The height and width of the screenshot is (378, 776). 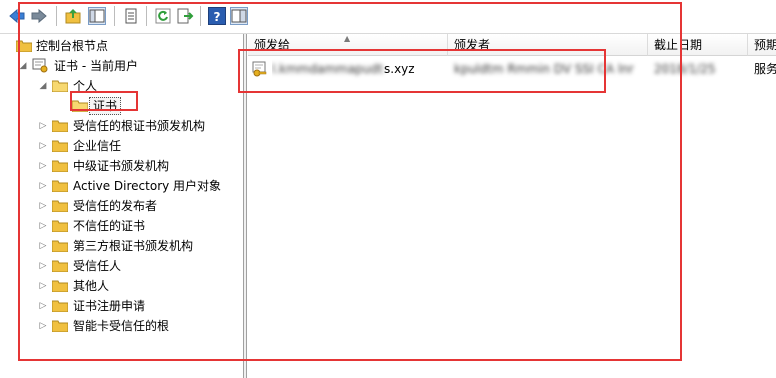 I want to click on tree-node-store: ▷ 受信任的根证书颁发机构, so click(x=120, y=126).